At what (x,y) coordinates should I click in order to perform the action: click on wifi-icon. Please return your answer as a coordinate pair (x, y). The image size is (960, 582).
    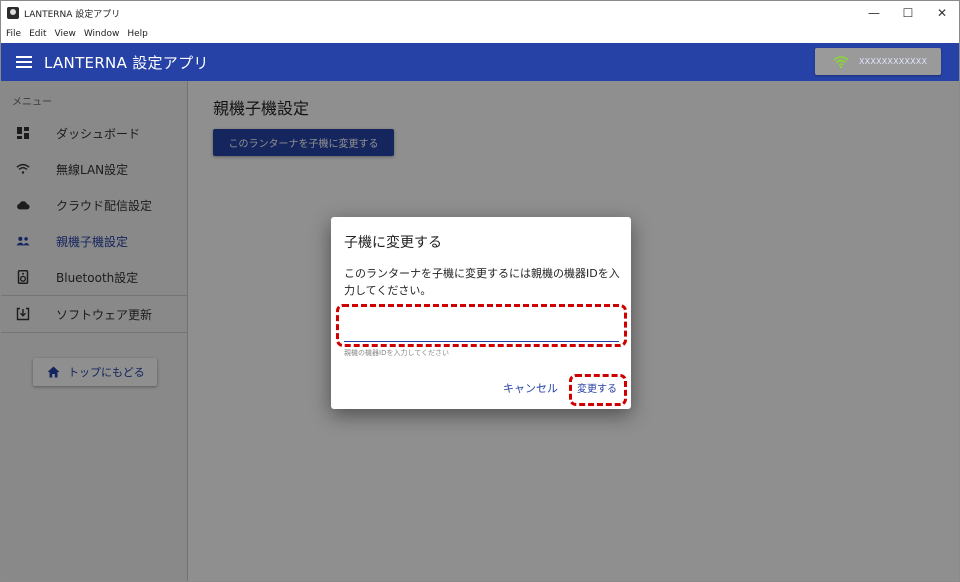
    Looking at the image, I should click on (841, 61).